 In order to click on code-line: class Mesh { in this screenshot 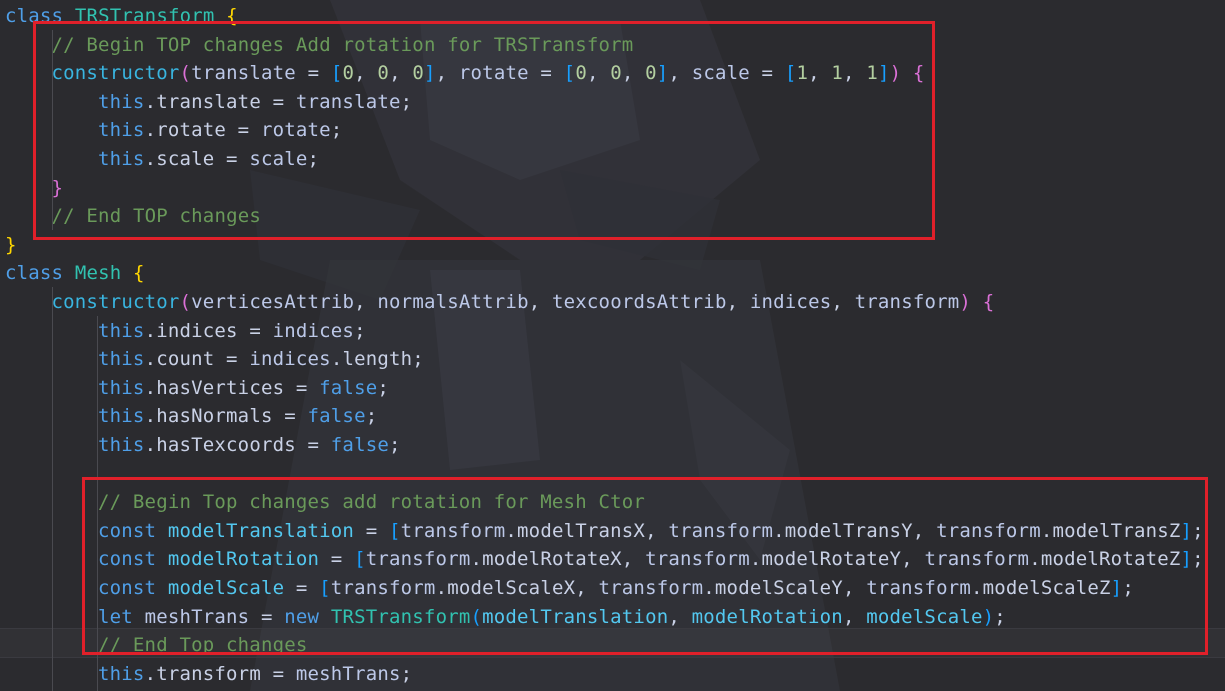, I will do `click(75, 273)`.